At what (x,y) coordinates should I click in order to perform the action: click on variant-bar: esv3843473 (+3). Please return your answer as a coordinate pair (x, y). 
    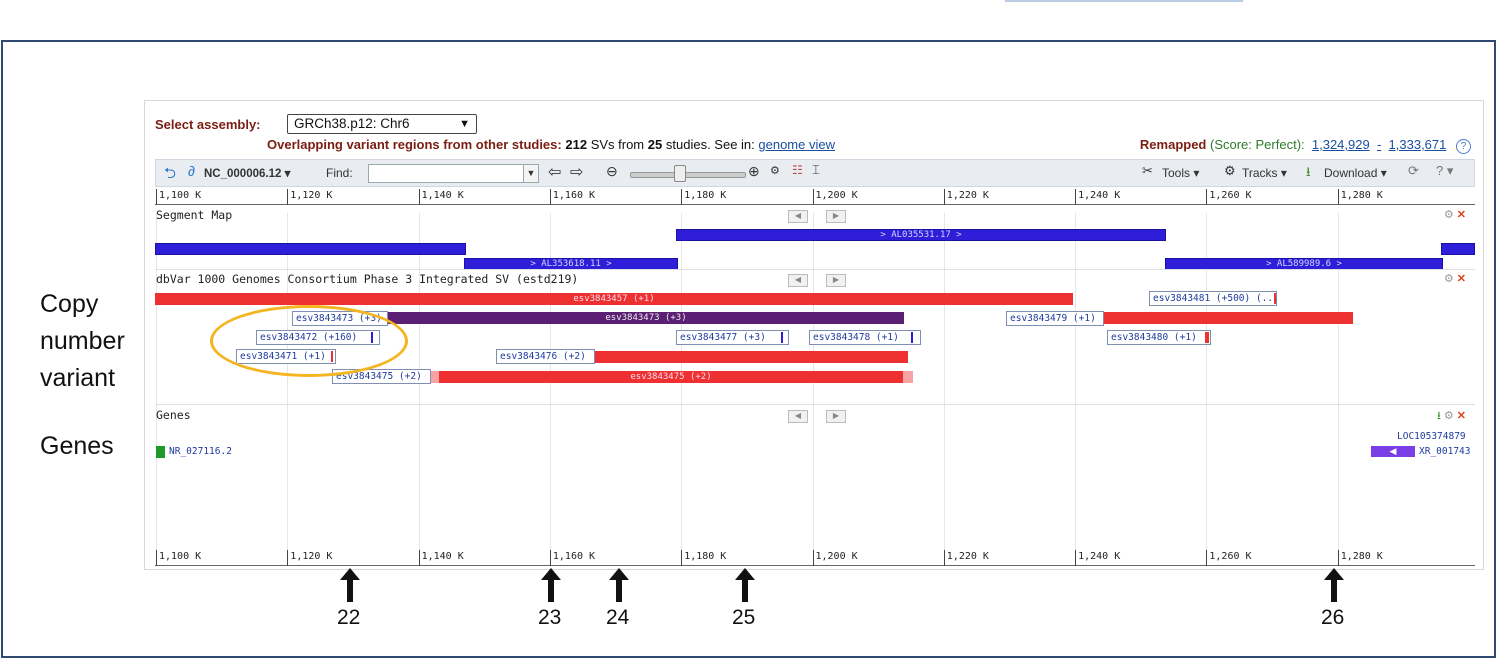
    Looking at the image, I should click on (646, 318).